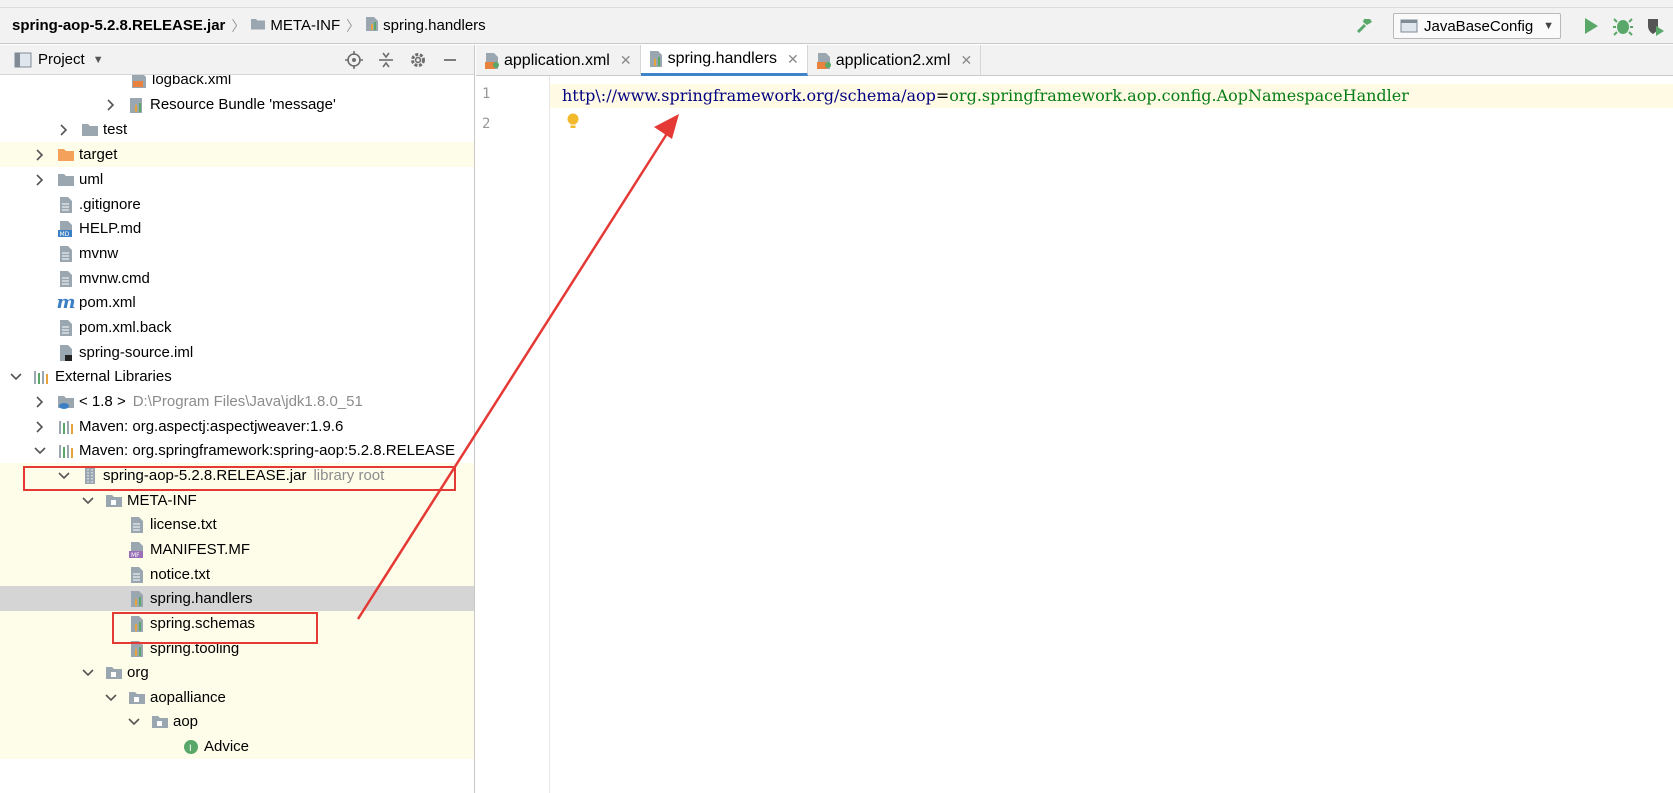  Describe the element at coordinates (61, 59) in the screenshot. I see `project-panel-title: Project` at that location.